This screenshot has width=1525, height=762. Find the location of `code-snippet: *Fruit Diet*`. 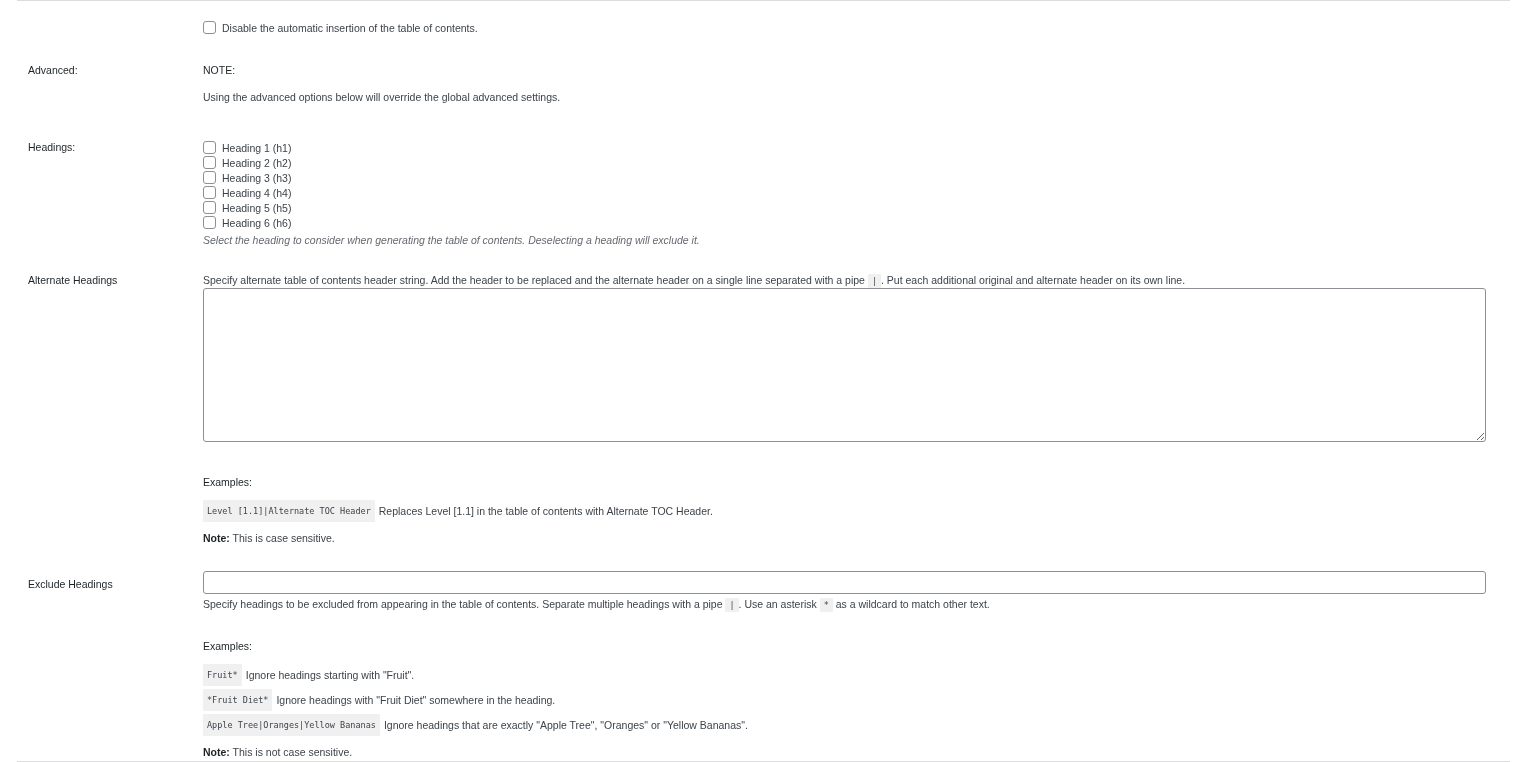

code-snippet: *Fruit Diet* is located at coordinates (238, 700).